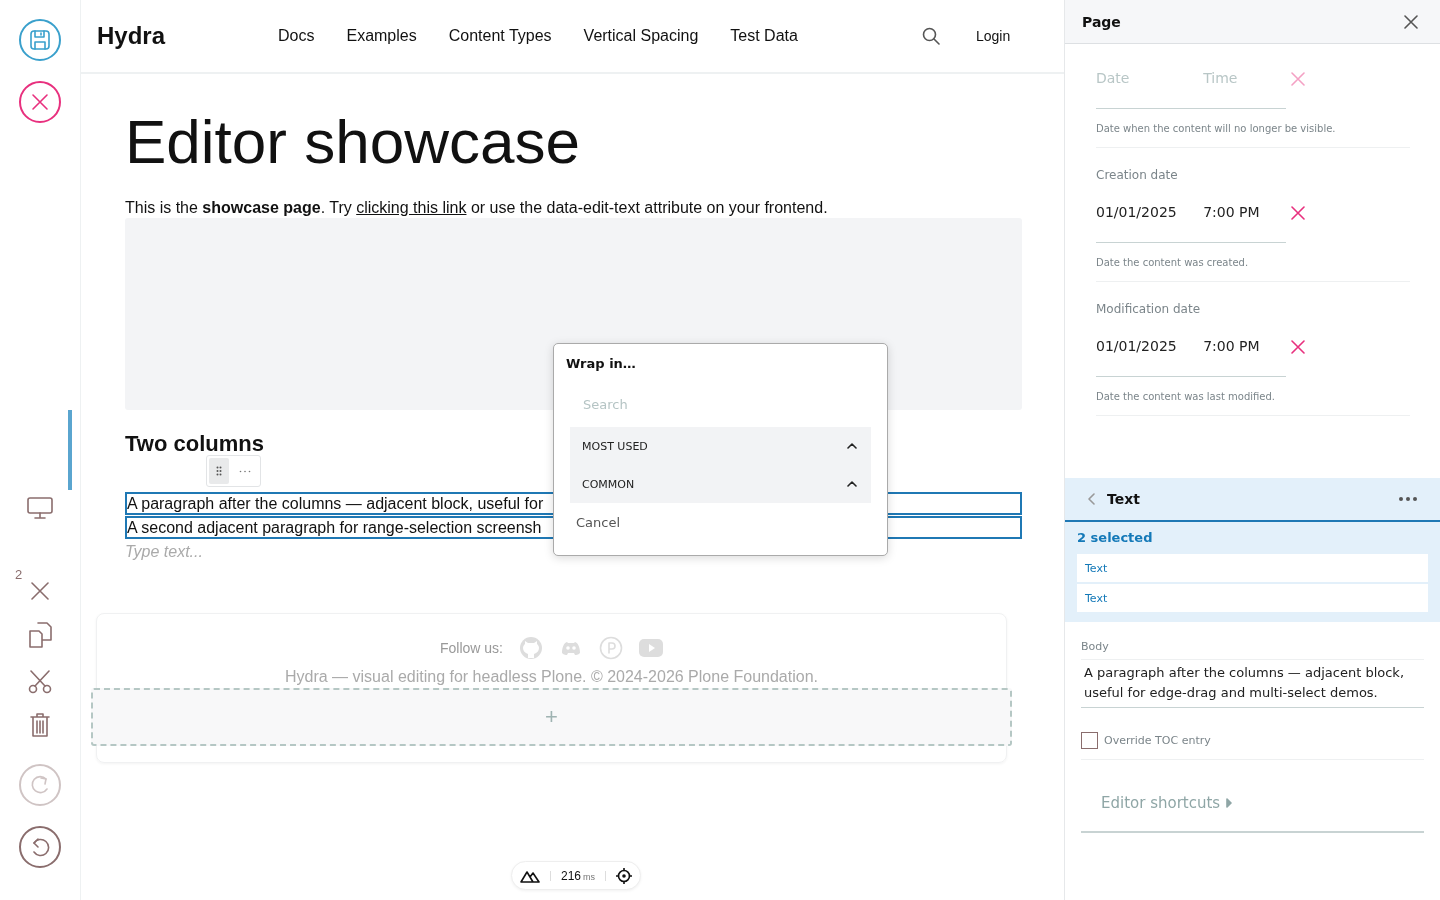 This screenshot has width=1440, height=900. I want to click on login-link: Login, so click(993, 36).